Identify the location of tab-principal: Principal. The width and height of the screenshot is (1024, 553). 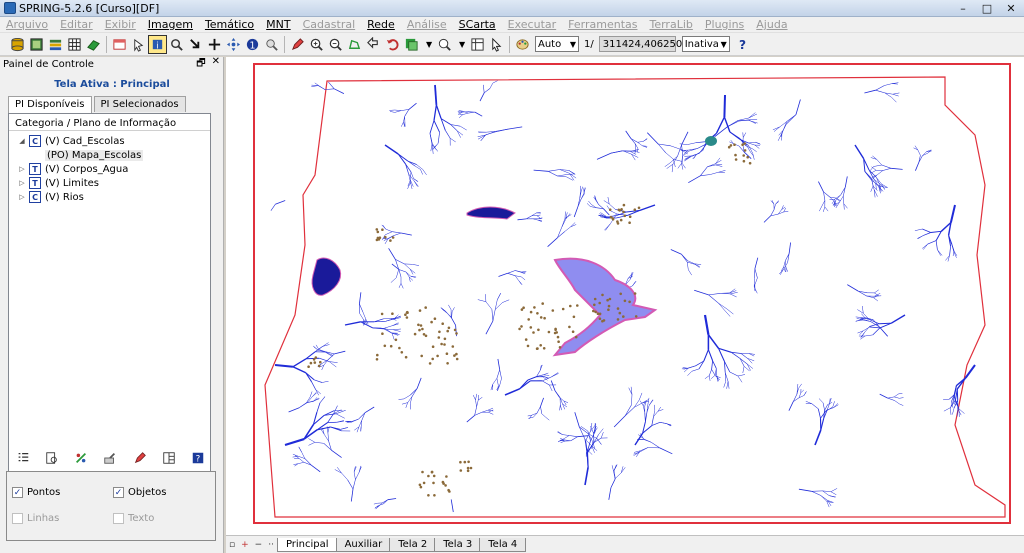
(307, 544).